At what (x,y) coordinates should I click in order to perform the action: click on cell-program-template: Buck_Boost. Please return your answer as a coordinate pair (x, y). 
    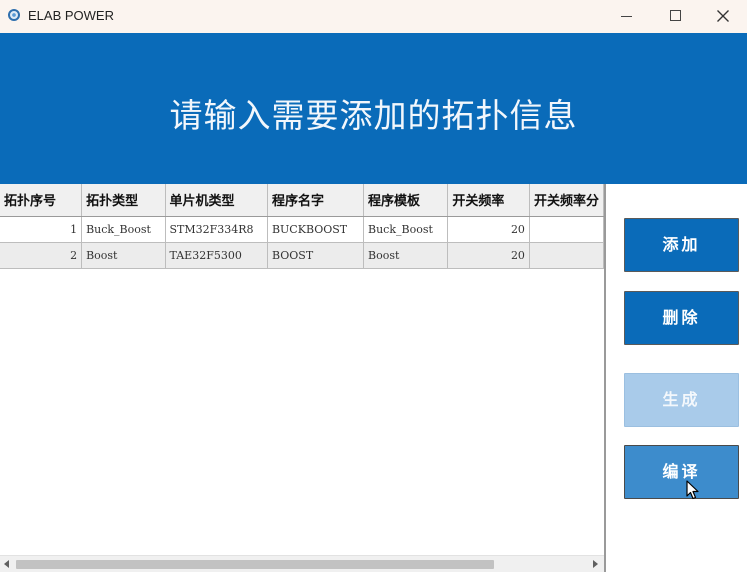
    Looking at the image, I should click on (406, 229).